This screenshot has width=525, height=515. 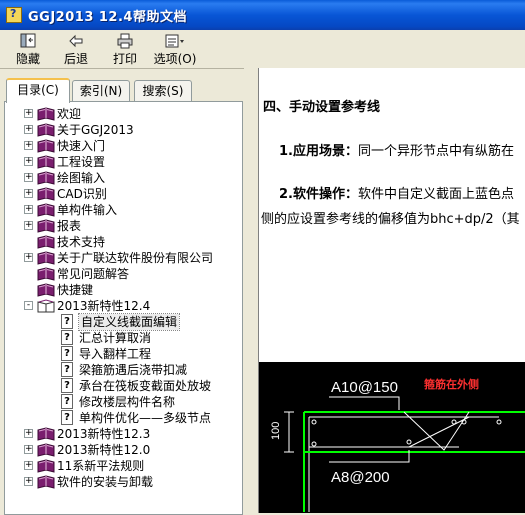 What do you see at coordinates (123, 210) in the screenshot?
I see `tree-item: + 单构件输入` at bounding box center [123, 210].